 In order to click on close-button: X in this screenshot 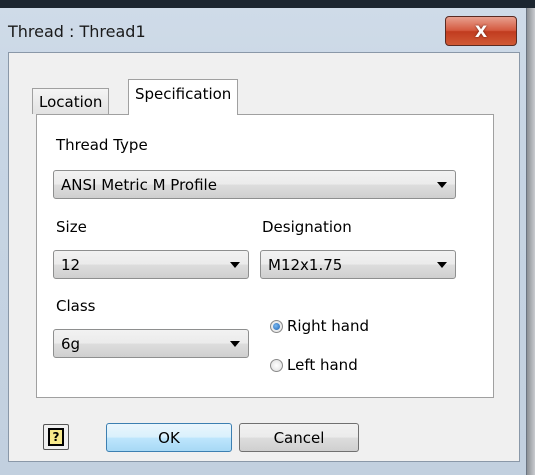, I will do `click(481, 31)`.